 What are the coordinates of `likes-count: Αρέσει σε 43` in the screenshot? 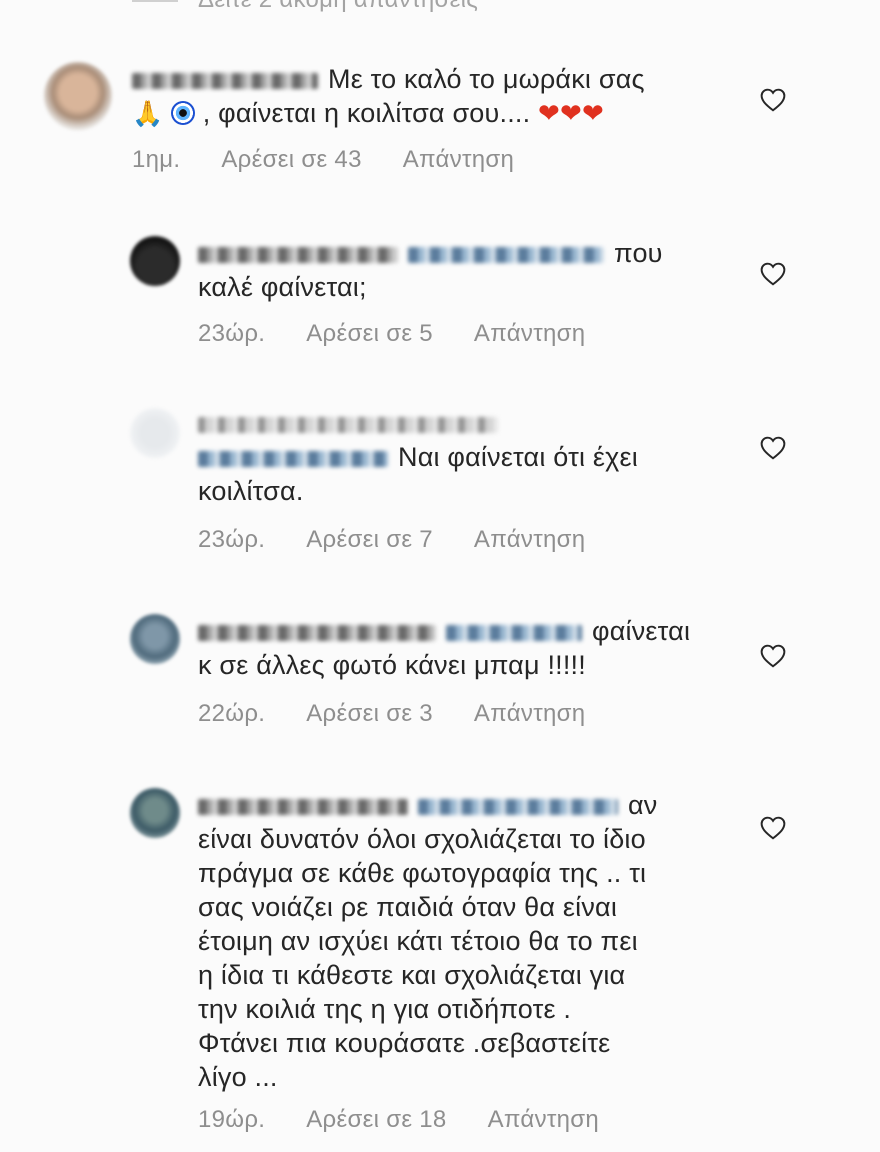 It's located at (291, 160).